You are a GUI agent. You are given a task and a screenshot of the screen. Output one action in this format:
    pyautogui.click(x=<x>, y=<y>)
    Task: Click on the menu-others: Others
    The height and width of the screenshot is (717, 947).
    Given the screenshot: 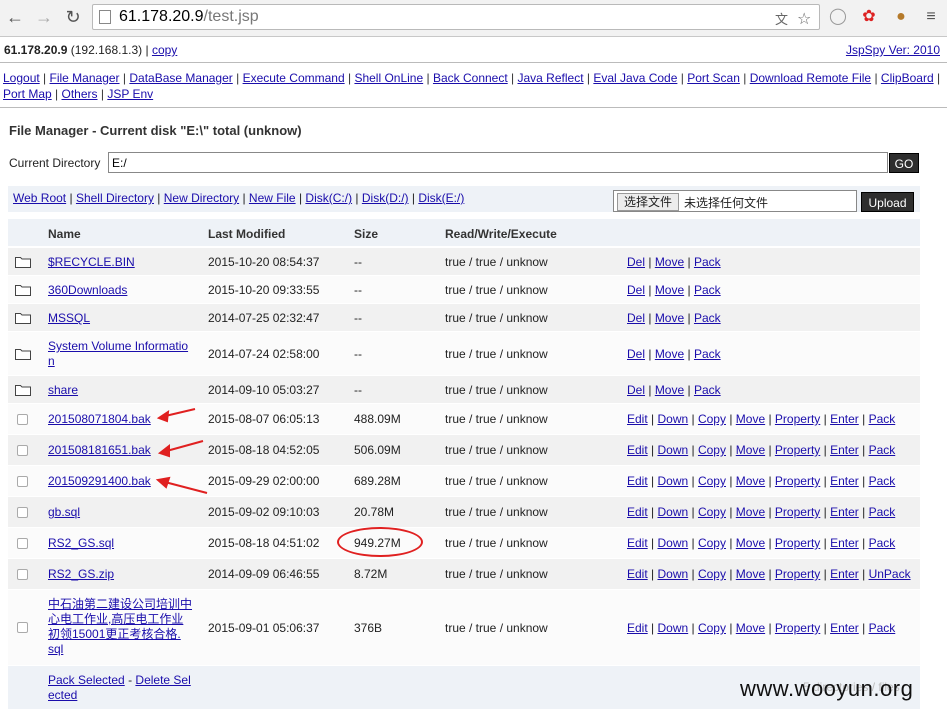 What is the action you would take?
    pyautogui.click(x=80, y=94)
    